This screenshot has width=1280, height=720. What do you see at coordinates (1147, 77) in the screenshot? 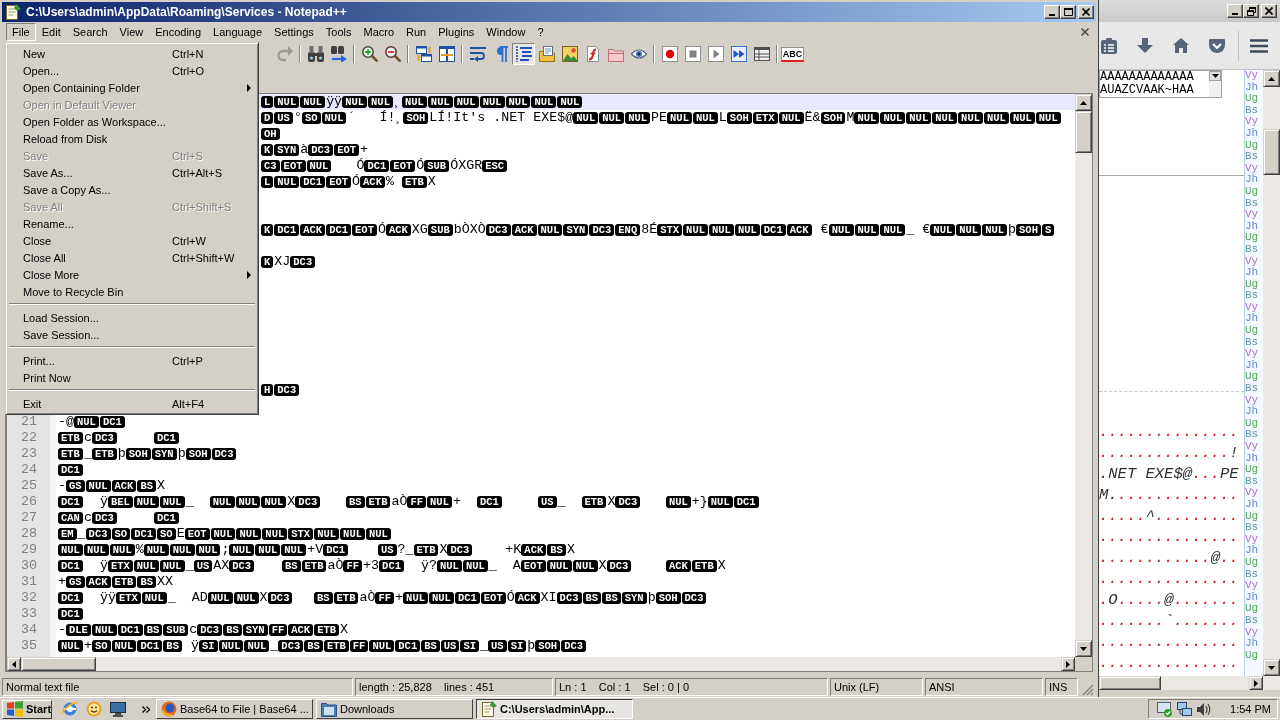
I see `text-line: AAAAAAAAAAAAA` at bounding box center [1147, 77].